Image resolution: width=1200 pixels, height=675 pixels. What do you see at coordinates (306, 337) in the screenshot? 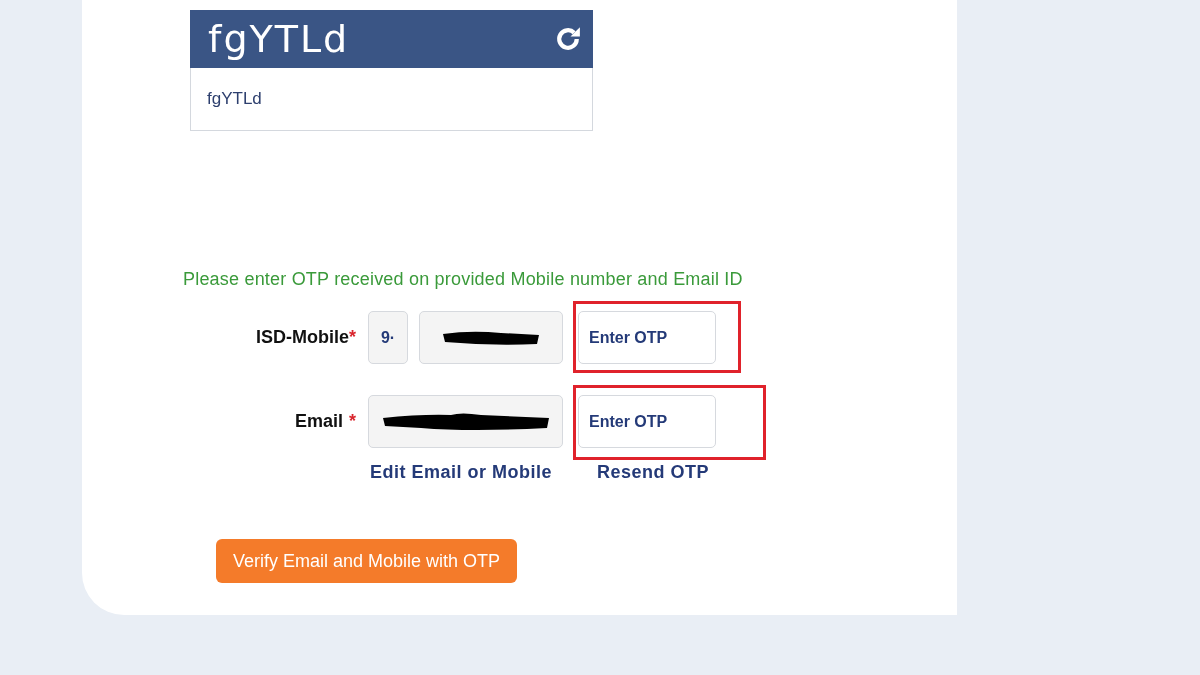
I see `field-label: ISD-Mobile*` at bounding box center [306, 337].